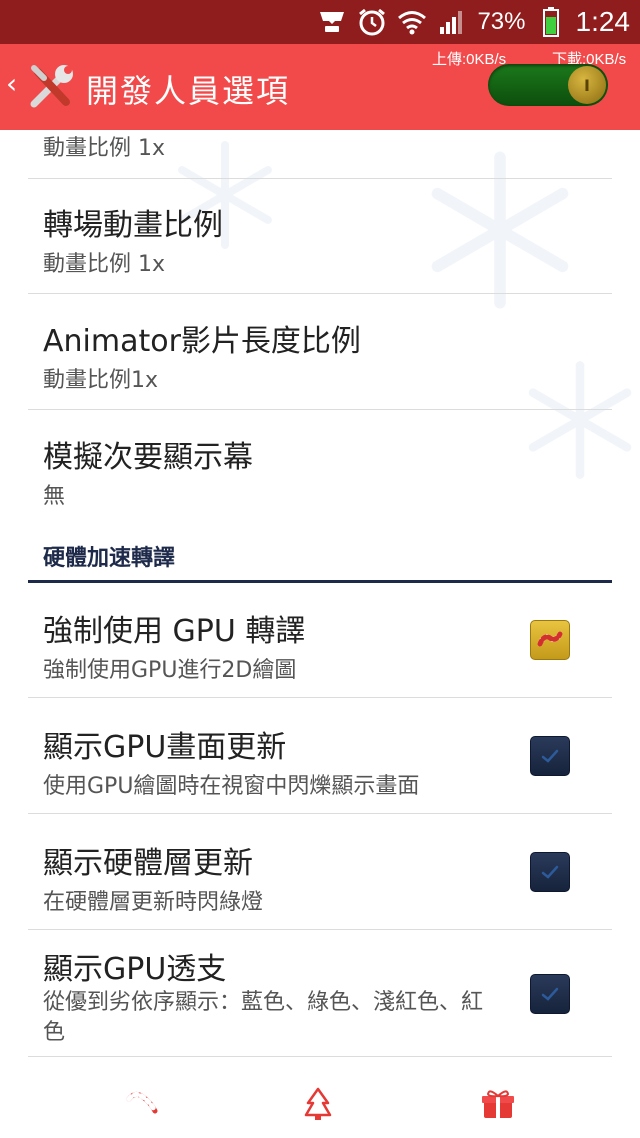 Image resolution: width=640 pixels, height=1138 pixels. I want to click on pref-summary: 強制使用GPU進行2D繪圖, so click(170, 670).